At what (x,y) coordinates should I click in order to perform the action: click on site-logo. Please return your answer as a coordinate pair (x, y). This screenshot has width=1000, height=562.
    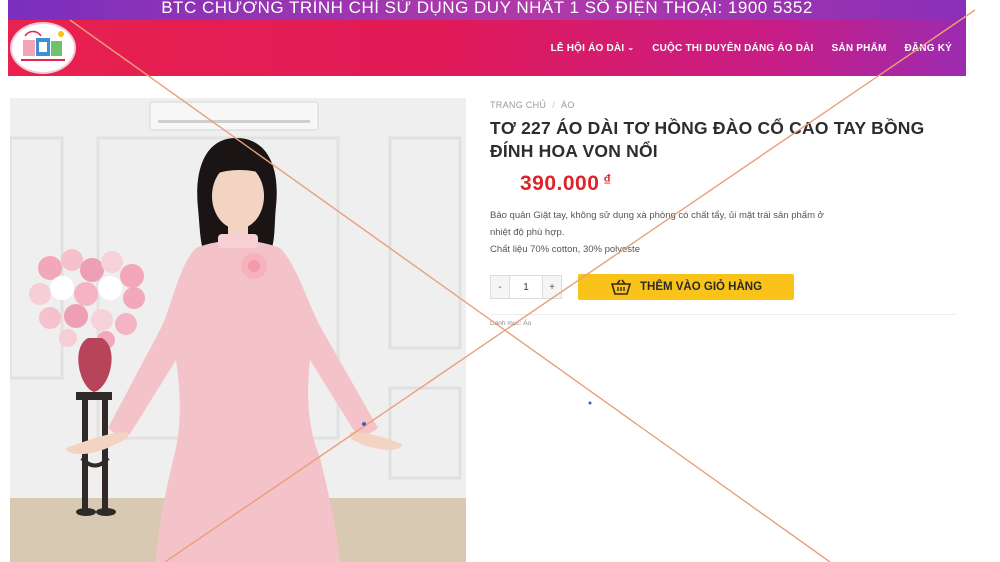
    Looking at the image, I should click on (43, 48).